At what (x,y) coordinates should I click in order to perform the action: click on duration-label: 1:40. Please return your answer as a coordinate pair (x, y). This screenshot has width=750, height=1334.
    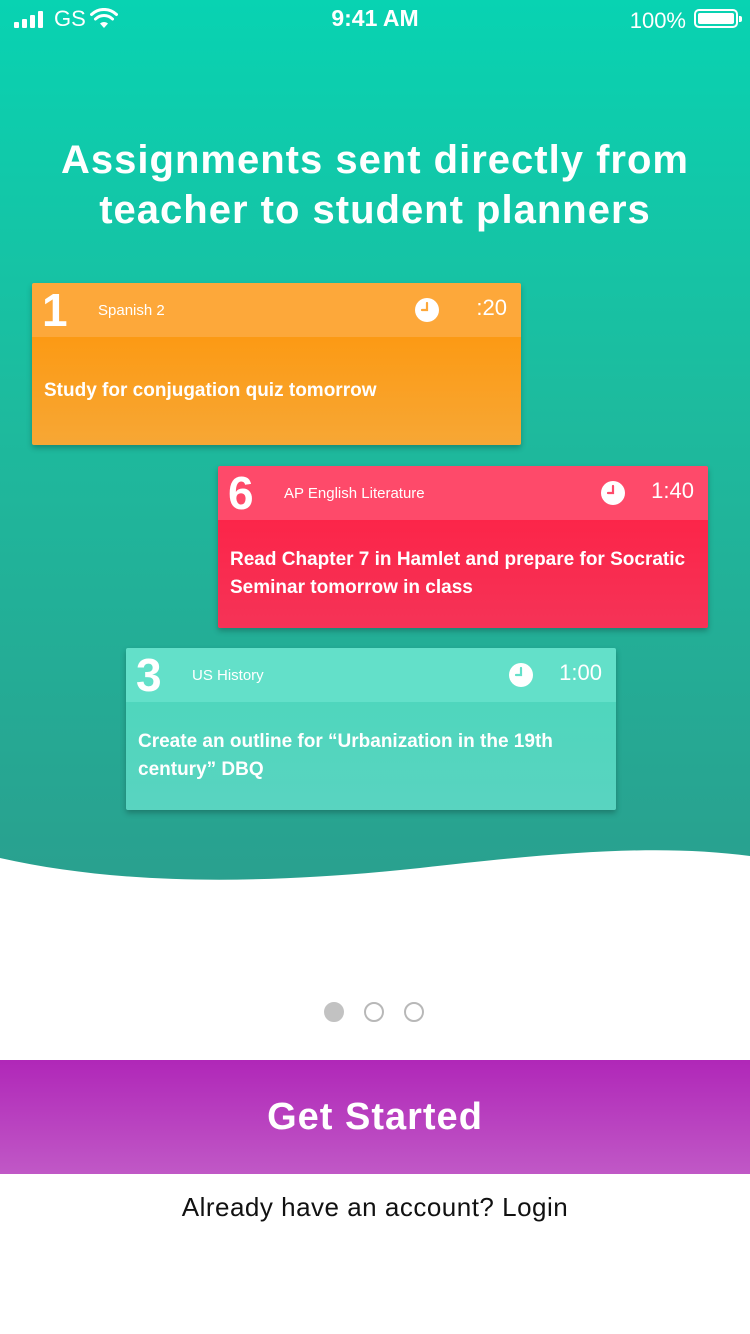
    Looking at the image, I should click on (672, 490).